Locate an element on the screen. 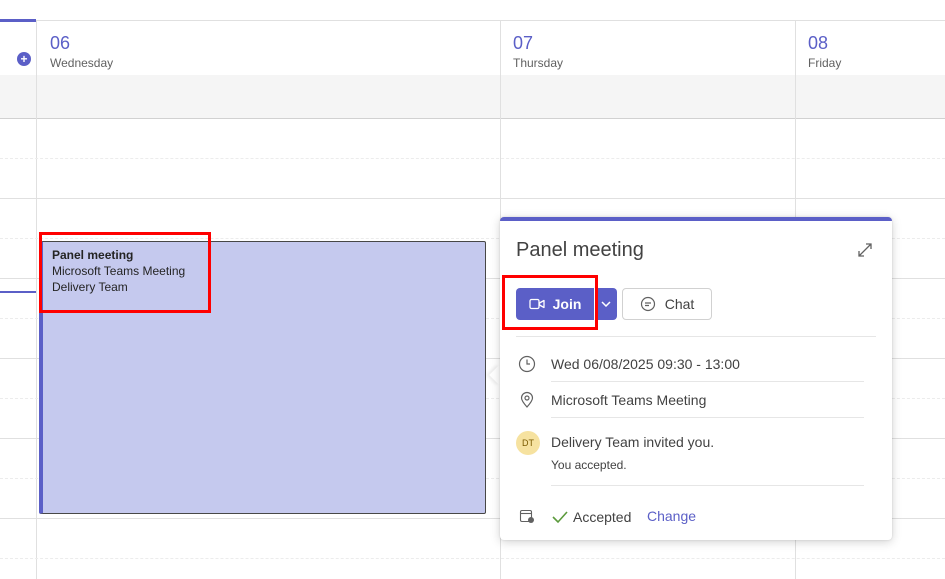 This screenshot has height=579, width=945. join-options-dropdown is located at coordinates (606, 304).